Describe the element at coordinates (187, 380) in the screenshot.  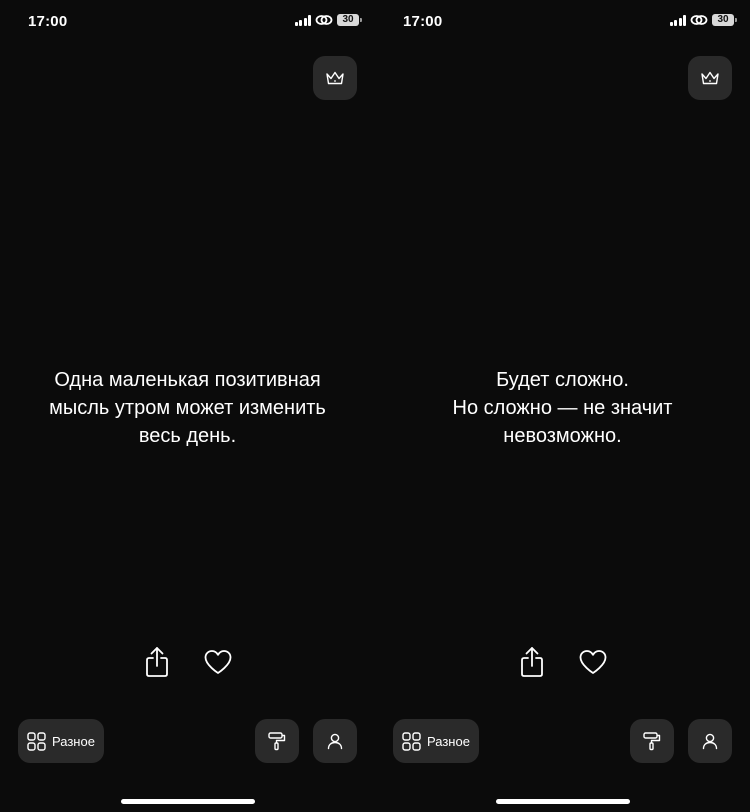
I see `quote-line: Одна маленькая позитивная` at that location.